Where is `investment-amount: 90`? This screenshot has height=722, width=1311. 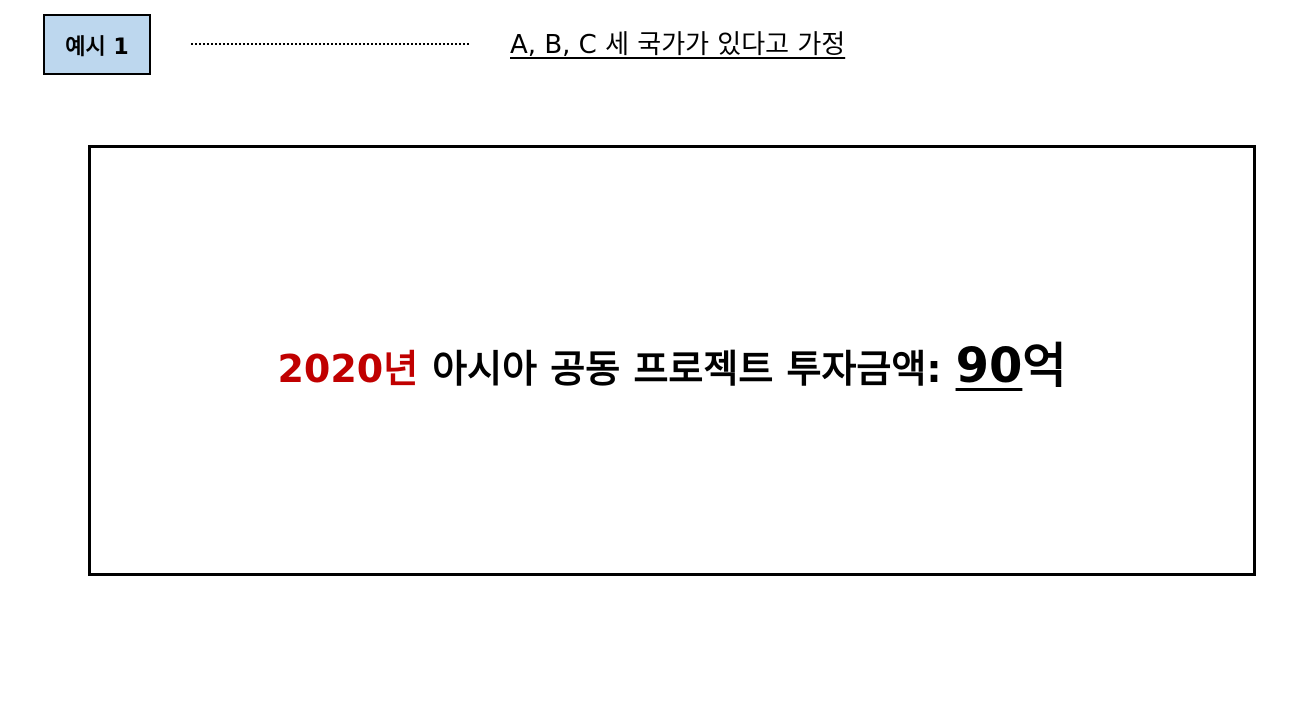
investment-amount: 90 is located at coordinates (989, 365).